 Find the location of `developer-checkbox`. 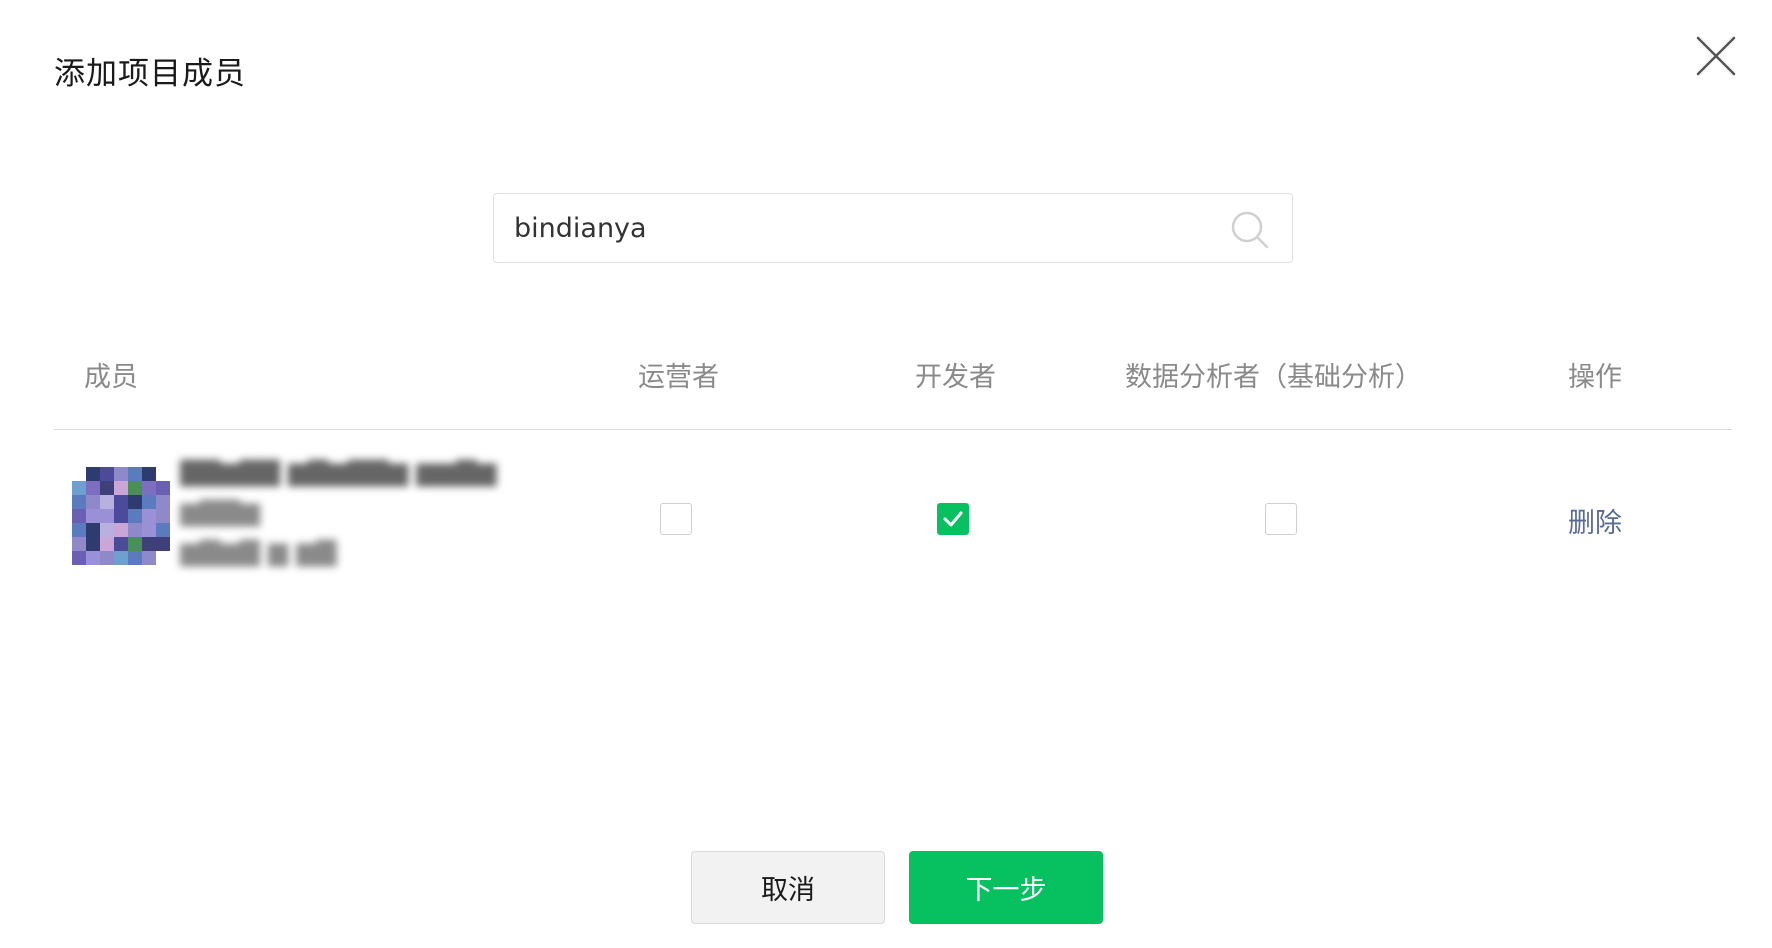

developer-checkbox is located at coordinates (953, 519).